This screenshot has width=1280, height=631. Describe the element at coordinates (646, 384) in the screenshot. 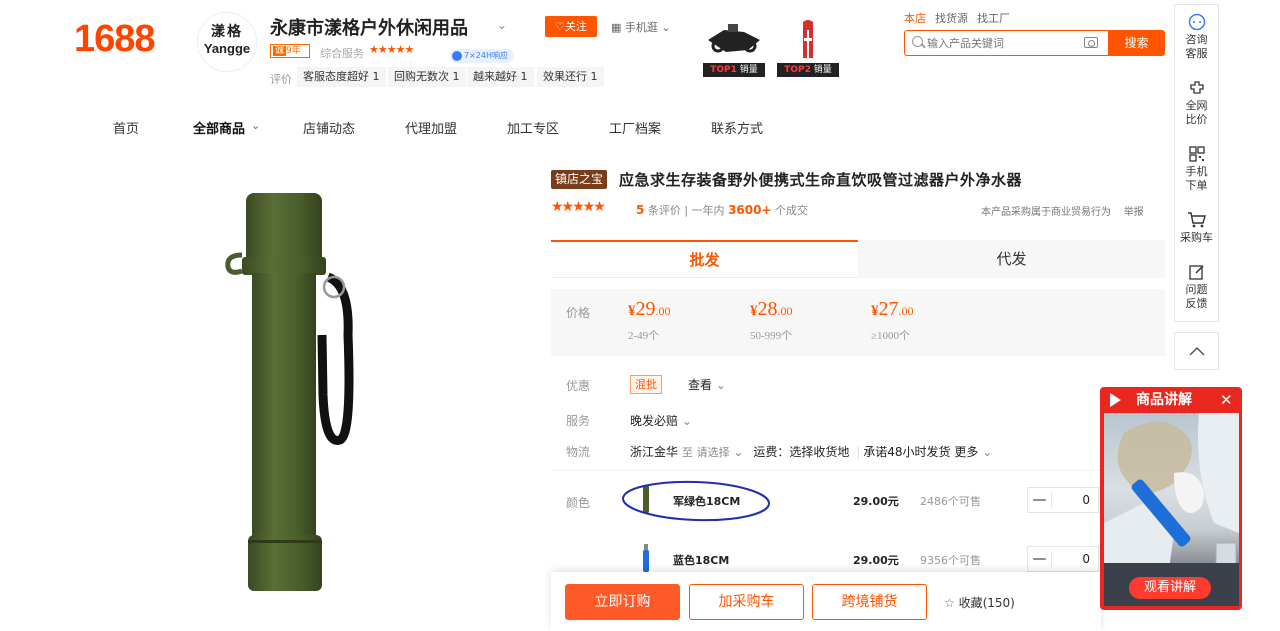

I see `promo-tag: 混批` at that location.